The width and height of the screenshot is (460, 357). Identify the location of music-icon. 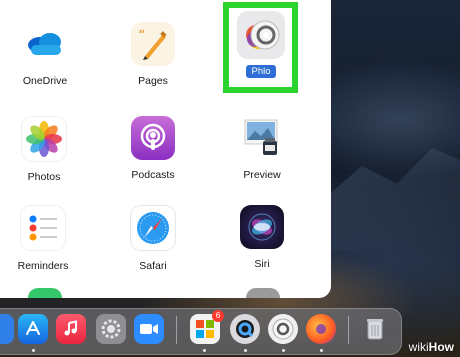
(71, 329).